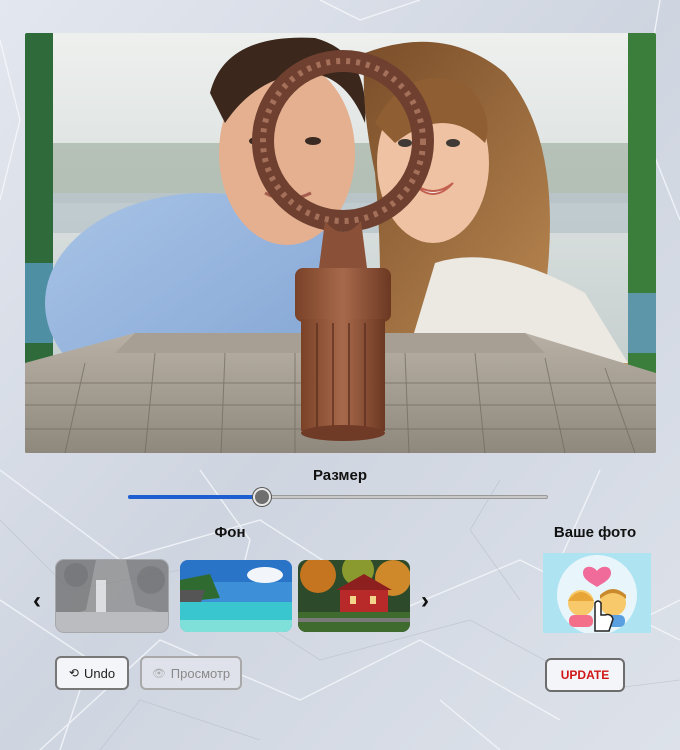 The image size is (680, 750). What do you see at coordinates (595, 532) in the screenshot?
I see `your-photo-label: Ваше фото` at bounding box center [595, 532].